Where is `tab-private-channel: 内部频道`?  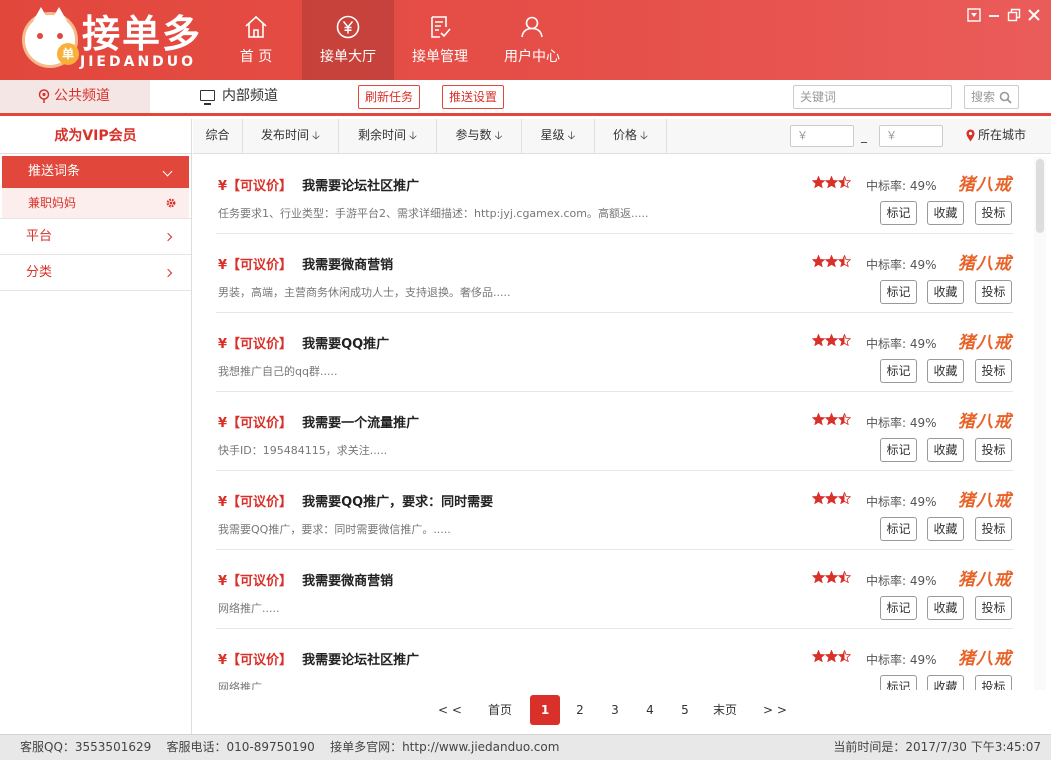
tab-private-channel: 内部频道 is located at coordinates (239, 96).